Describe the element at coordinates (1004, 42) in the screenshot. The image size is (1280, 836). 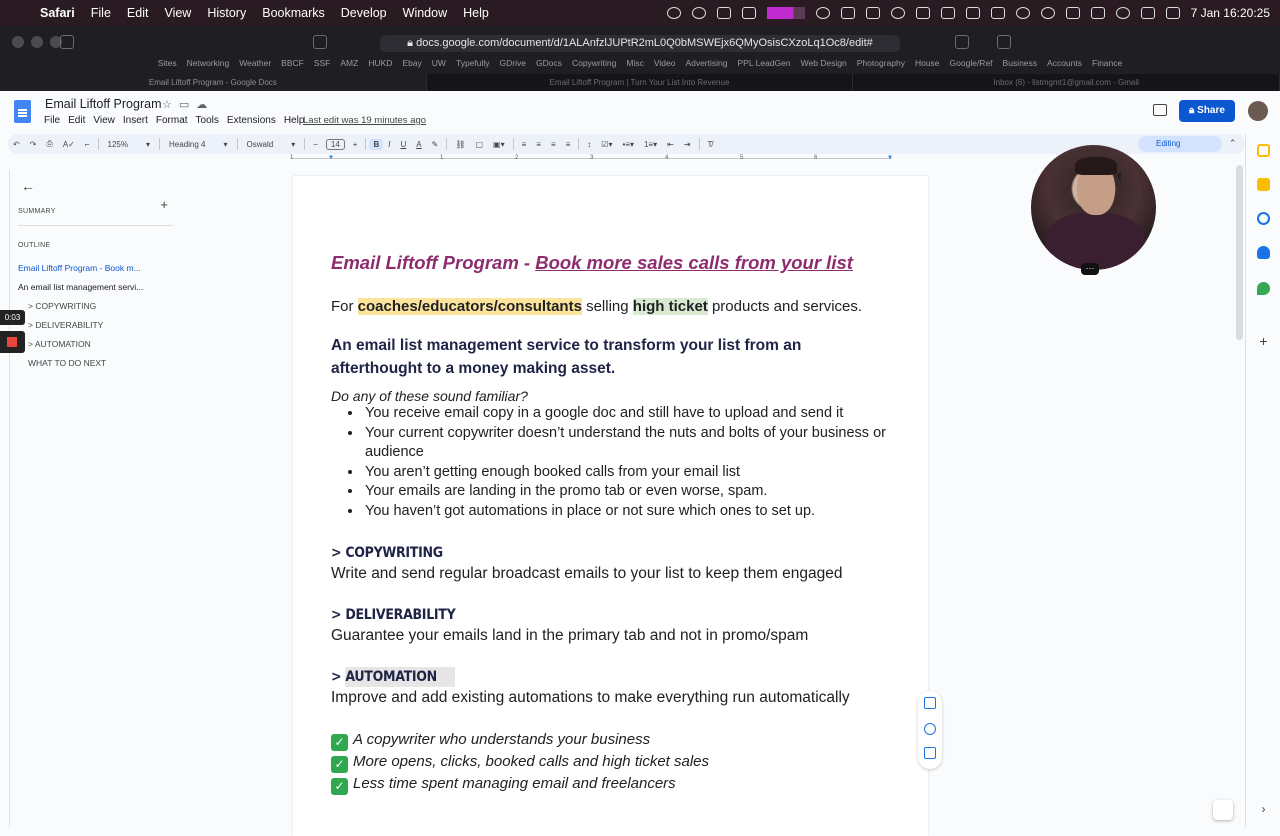
I see `tabs-overview-icon` at that location.